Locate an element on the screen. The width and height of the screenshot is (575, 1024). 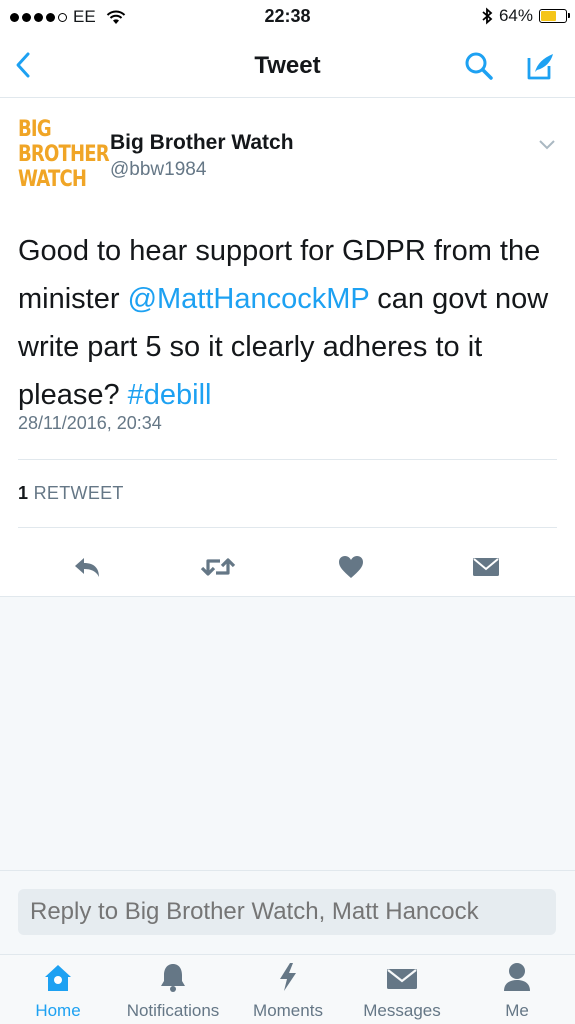
search-icon is located at coordinates (479, 66).